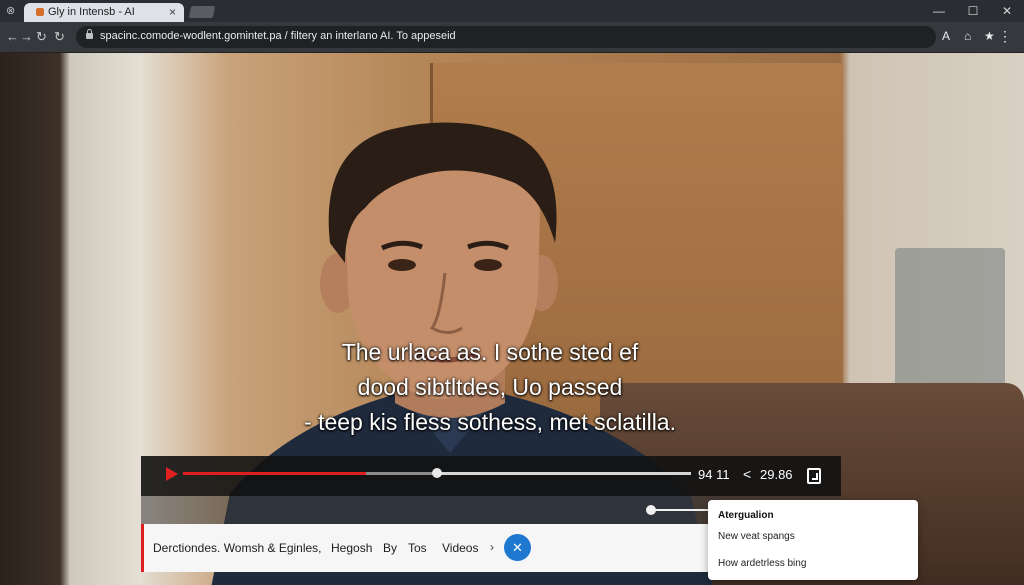 This screenshot has width=1024, height=585. Describe the element at coordinates (939, 11) in the screenshot. I see `minimize-icon: —` at that location.